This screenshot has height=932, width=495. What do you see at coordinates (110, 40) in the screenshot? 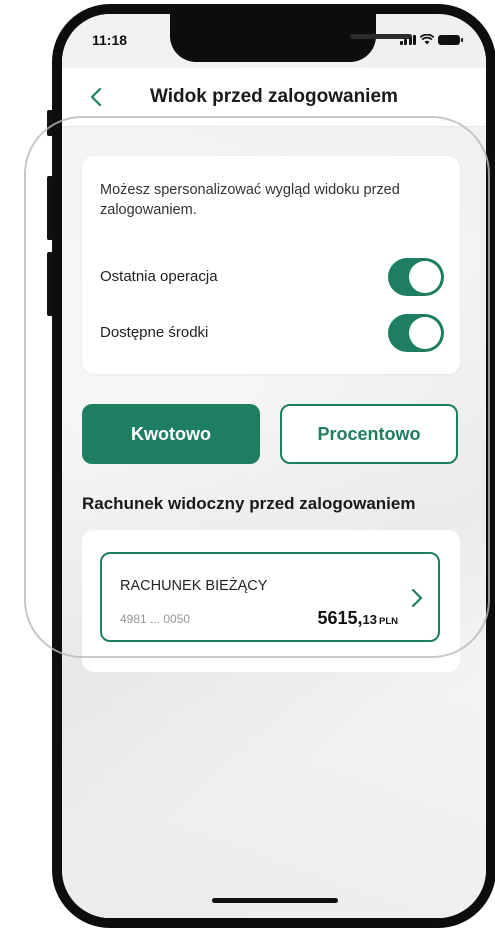
I see `status-time: 11:18` at bounding box center [110, 40].